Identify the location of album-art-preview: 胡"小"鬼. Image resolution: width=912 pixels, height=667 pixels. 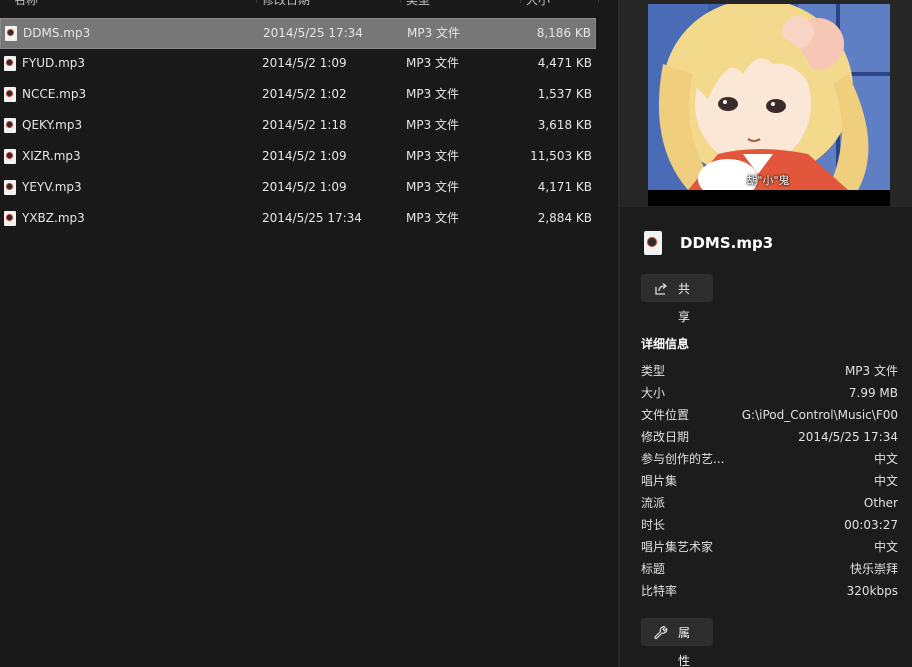
(769, 105).